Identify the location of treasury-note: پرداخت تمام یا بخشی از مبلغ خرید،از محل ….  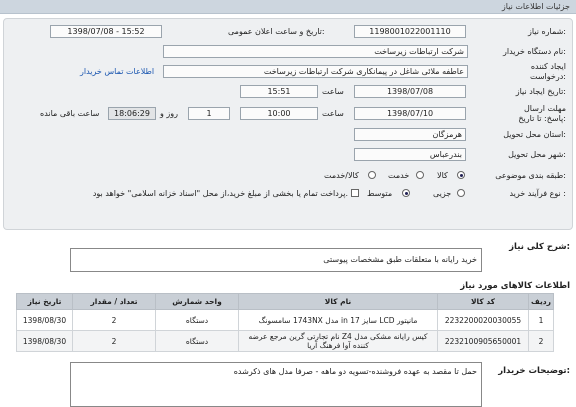
(220, 193).